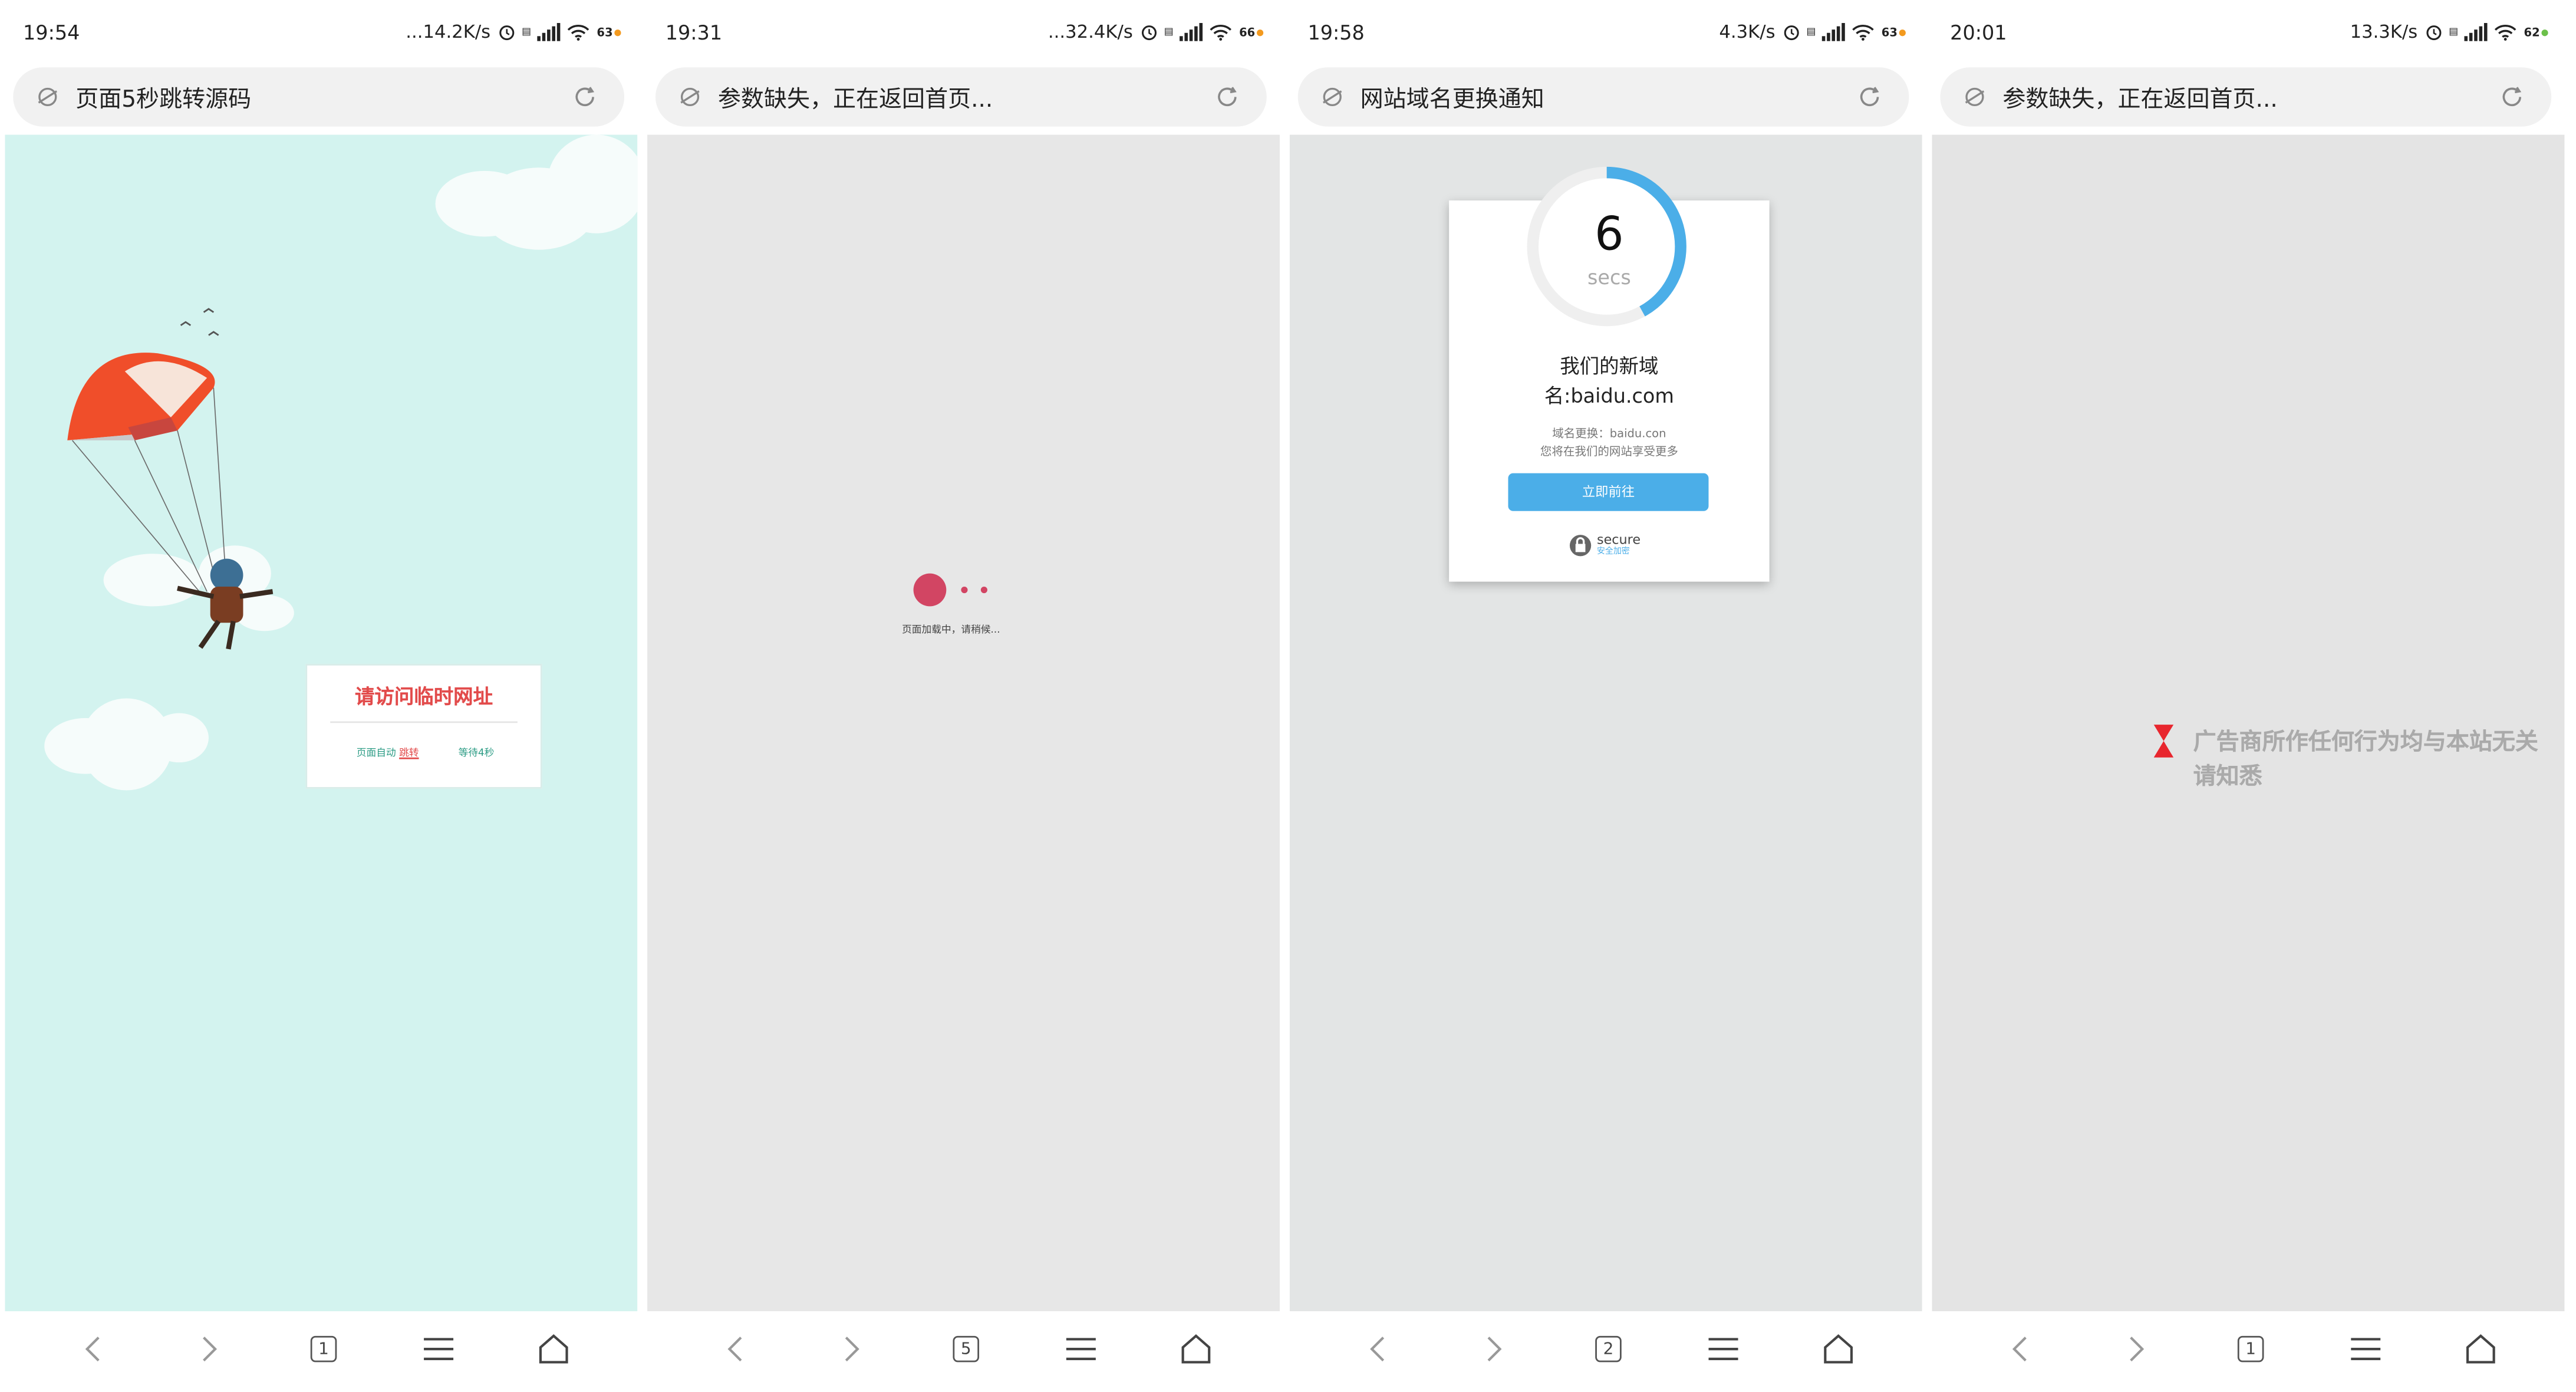 This screenshot has height=1392, width=2576. I want to click on tabs-button: 5, so click(966, 1349).